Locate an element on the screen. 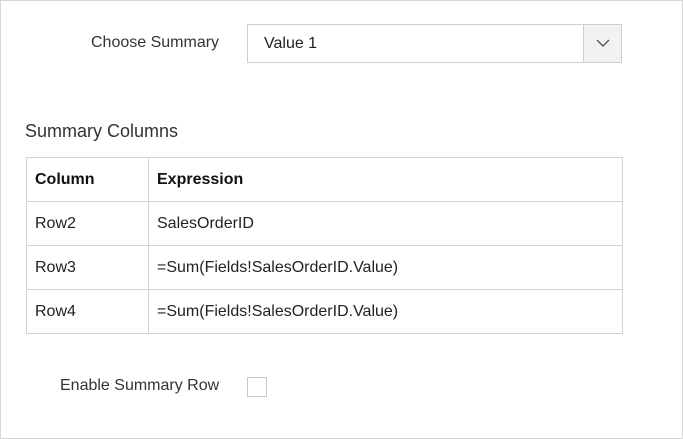  choose-summary-label: Choose Summary is located at coordinates (155, 42).